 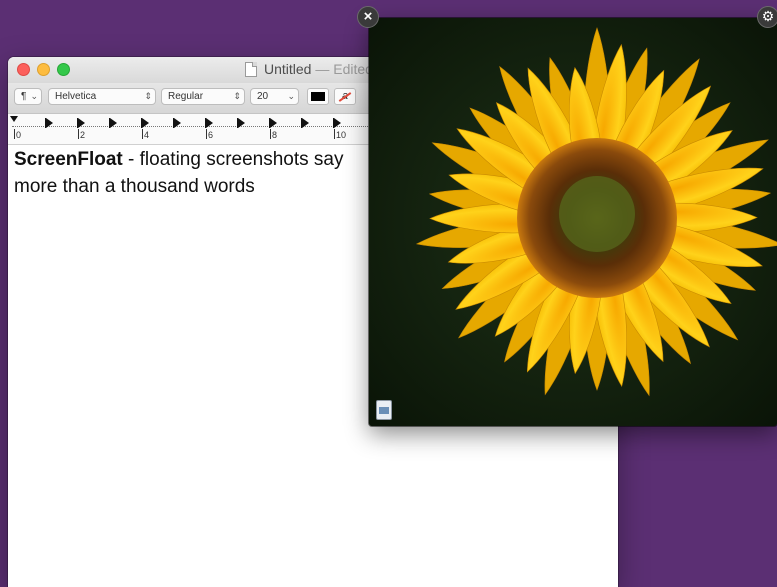 I want to click on first-line-indent-marker, so click(x=14, y=119).